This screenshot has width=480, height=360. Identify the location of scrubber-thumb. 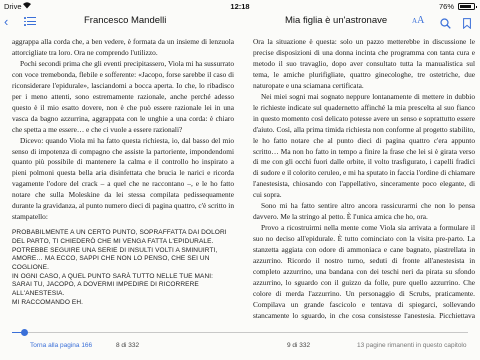
(24, 332).